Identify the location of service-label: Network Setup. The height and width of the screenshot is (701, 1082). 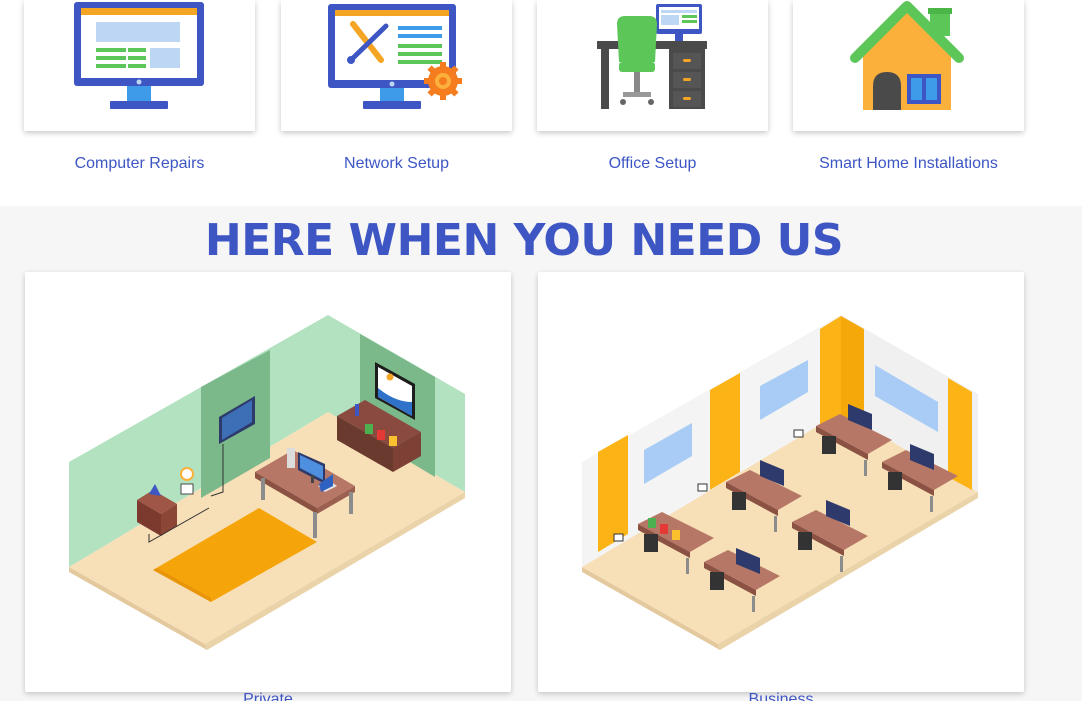
(396, 164).